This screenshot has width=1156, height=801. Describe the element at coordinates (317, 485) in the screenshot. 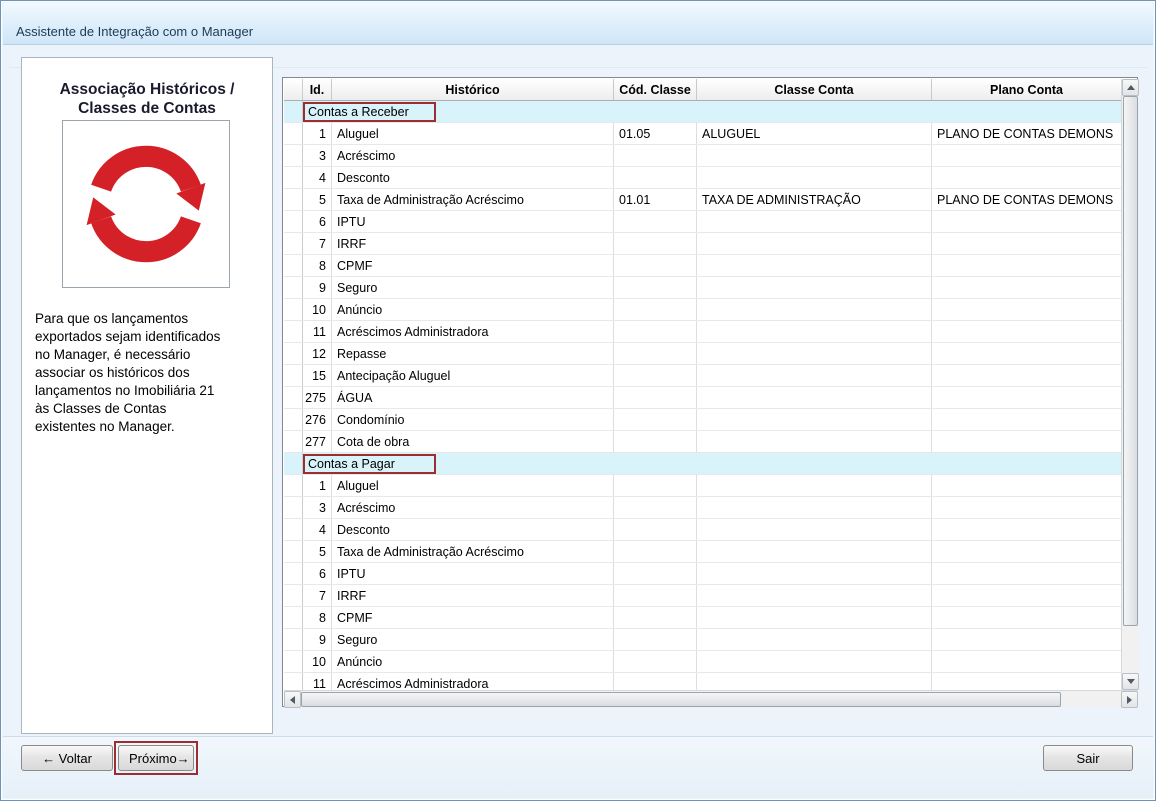

I see `cell-id: 1` at that location.